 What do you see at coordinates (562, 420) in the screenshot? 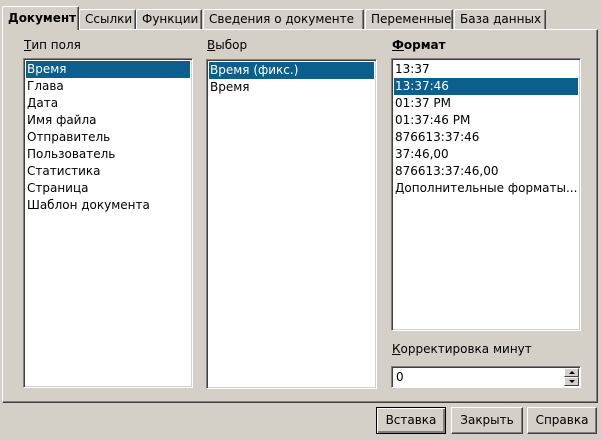
I see `help-button: Справка` at bounding box center [562, 420].